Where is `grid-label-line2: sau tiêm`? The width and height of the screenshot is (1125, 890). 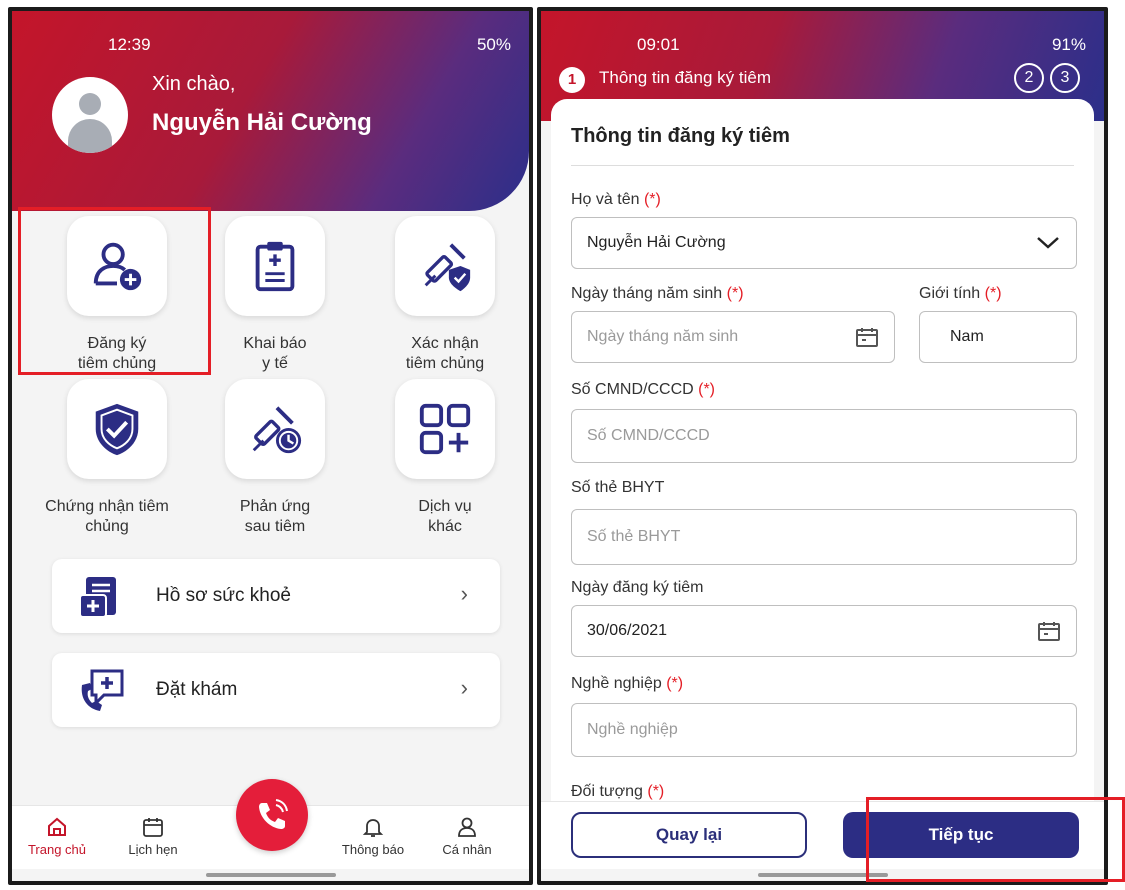
grid-label-line2: sau tiêm is located at coordinates (275, 526).